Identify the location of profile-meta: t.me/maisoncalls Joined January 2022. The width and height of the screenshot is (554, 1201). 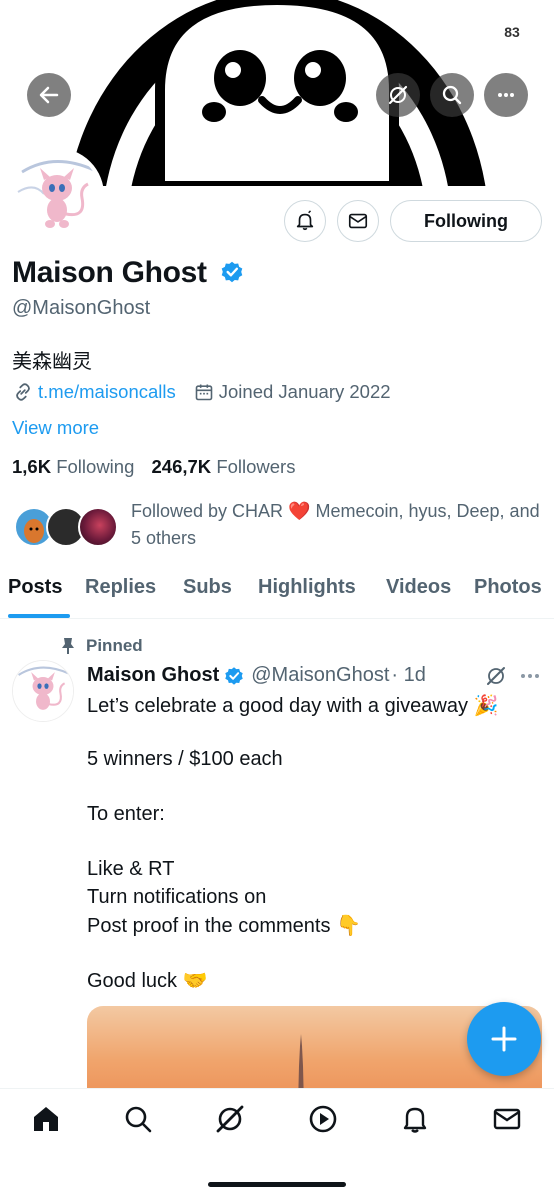
(201, 392).